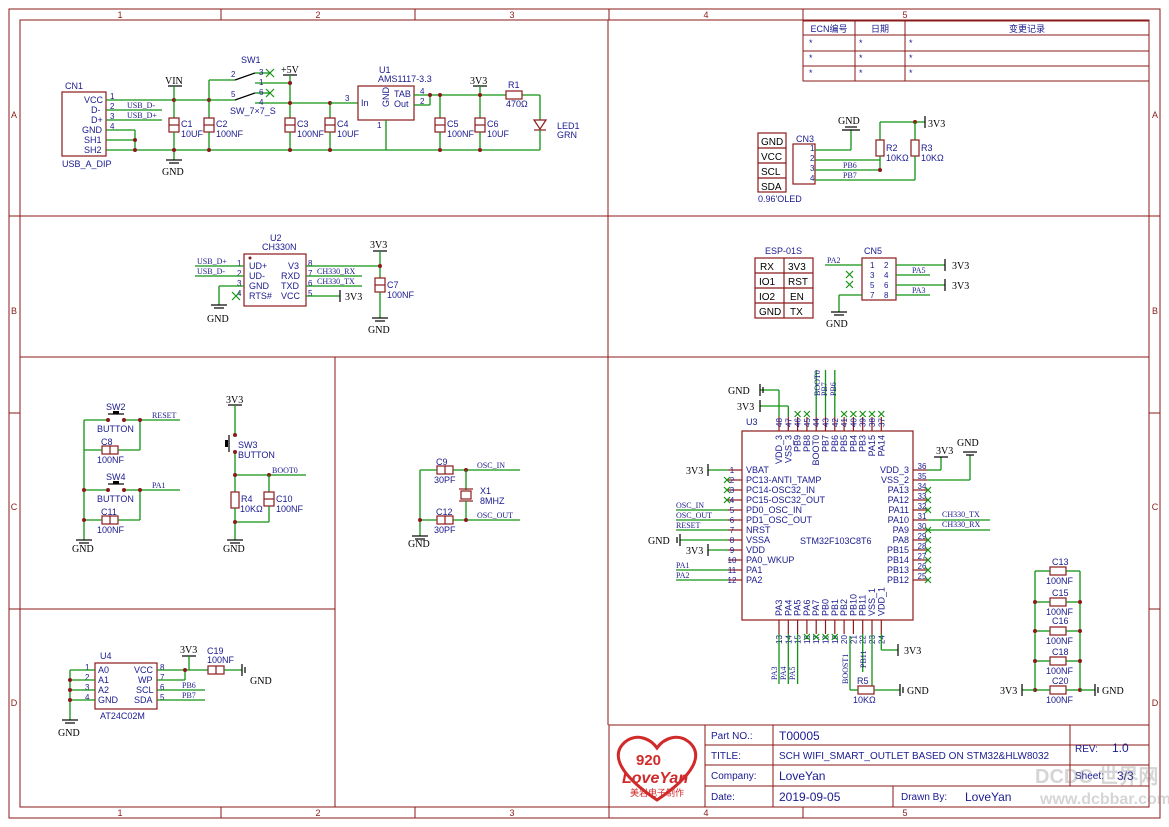 Image resolution: width=1169 pixels, height=827 pixels. What do you see at coordinates (1155, 703) in the screenshot?
I see `row-label-right: D` at bounding box center [1155, 703].